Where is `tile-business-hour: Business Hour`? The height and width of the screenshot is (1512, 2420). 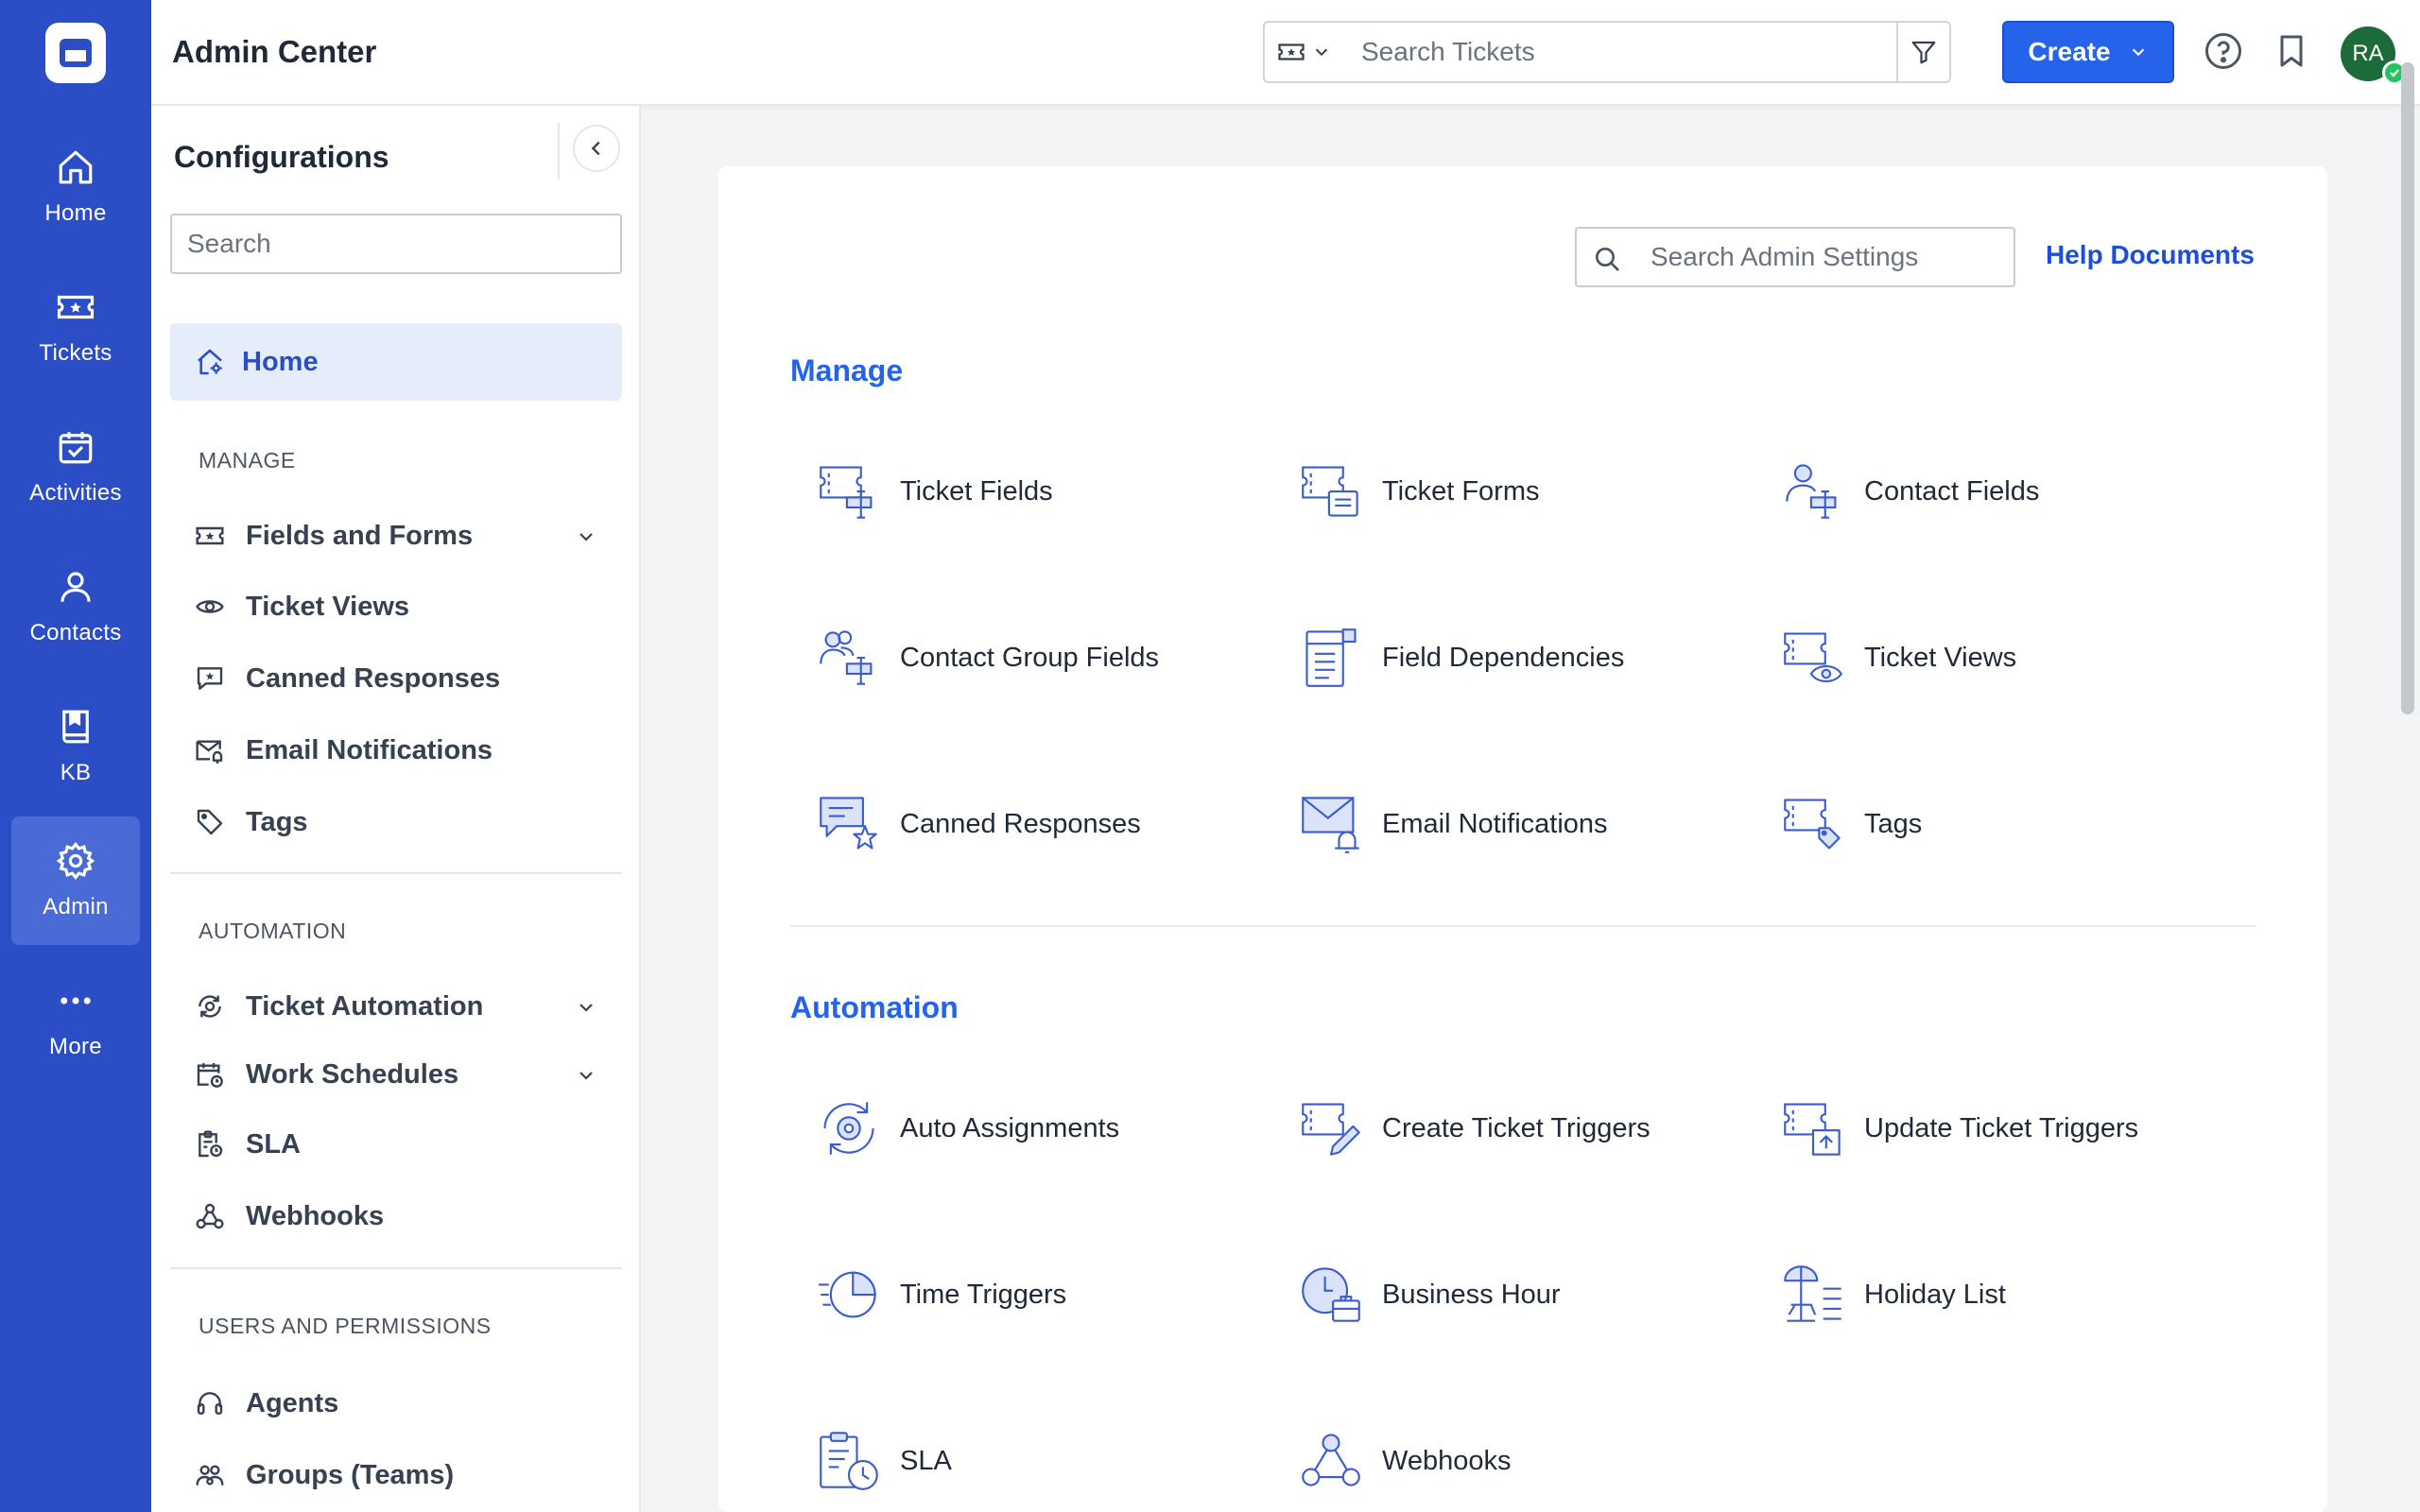 tile-business-hour: Business Hour is located at coordinates (1526, 1294).